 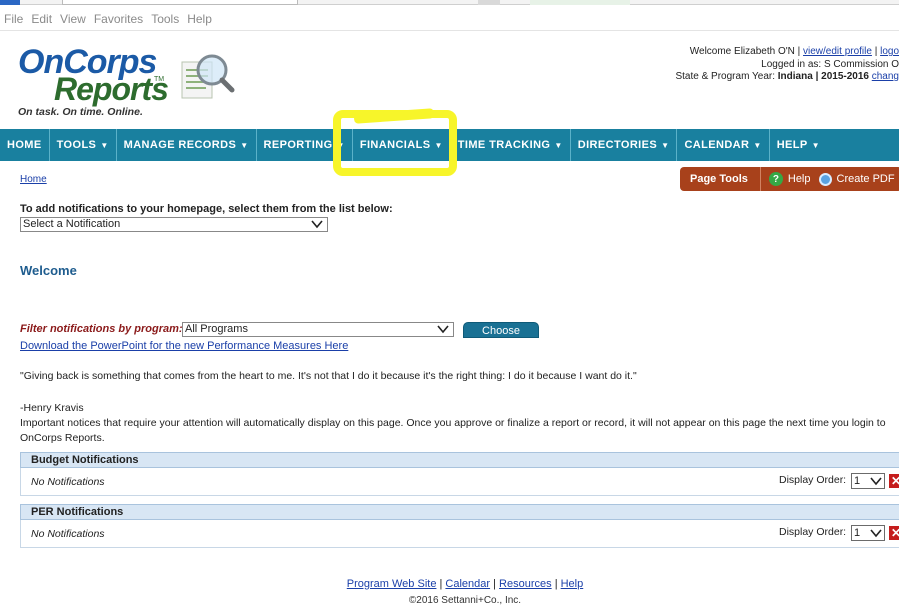 What do you see at coordinates (165, 21) in the screenshot?
I see `menu-tools: Tools` at bounding box center [165, 21].